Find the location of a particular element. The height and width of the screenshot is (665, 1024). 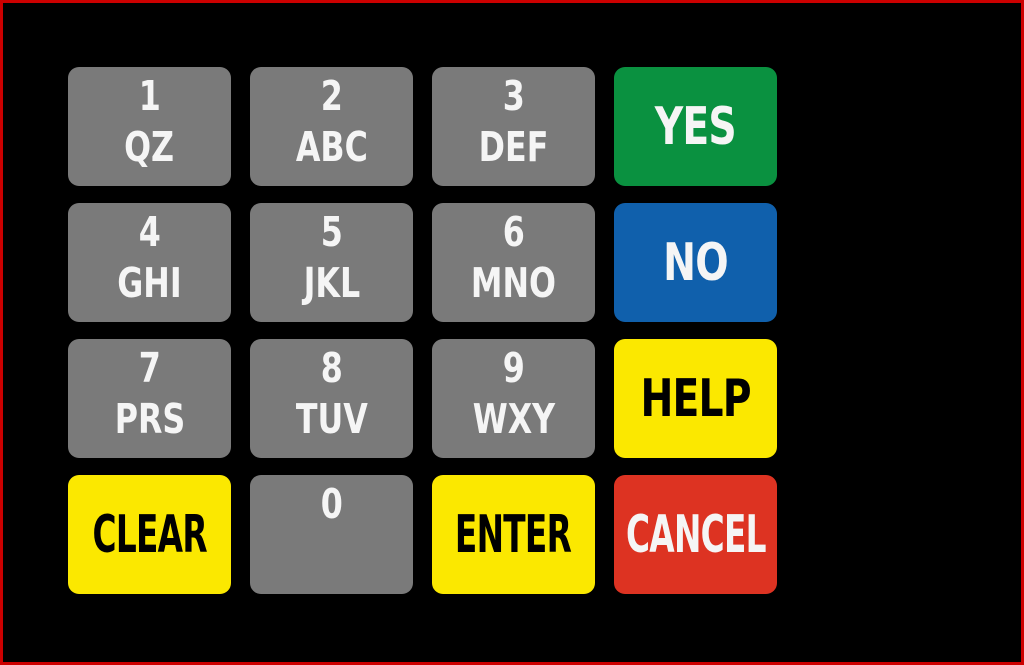

key-6-letters: MNO is located at coordinates (513, 282).